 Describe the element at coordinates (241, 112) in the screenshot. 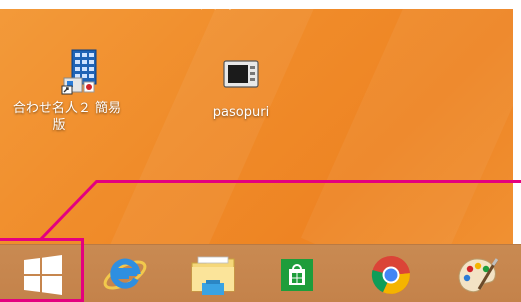

I see `desktop-icon-label: pasopuri` at that location.